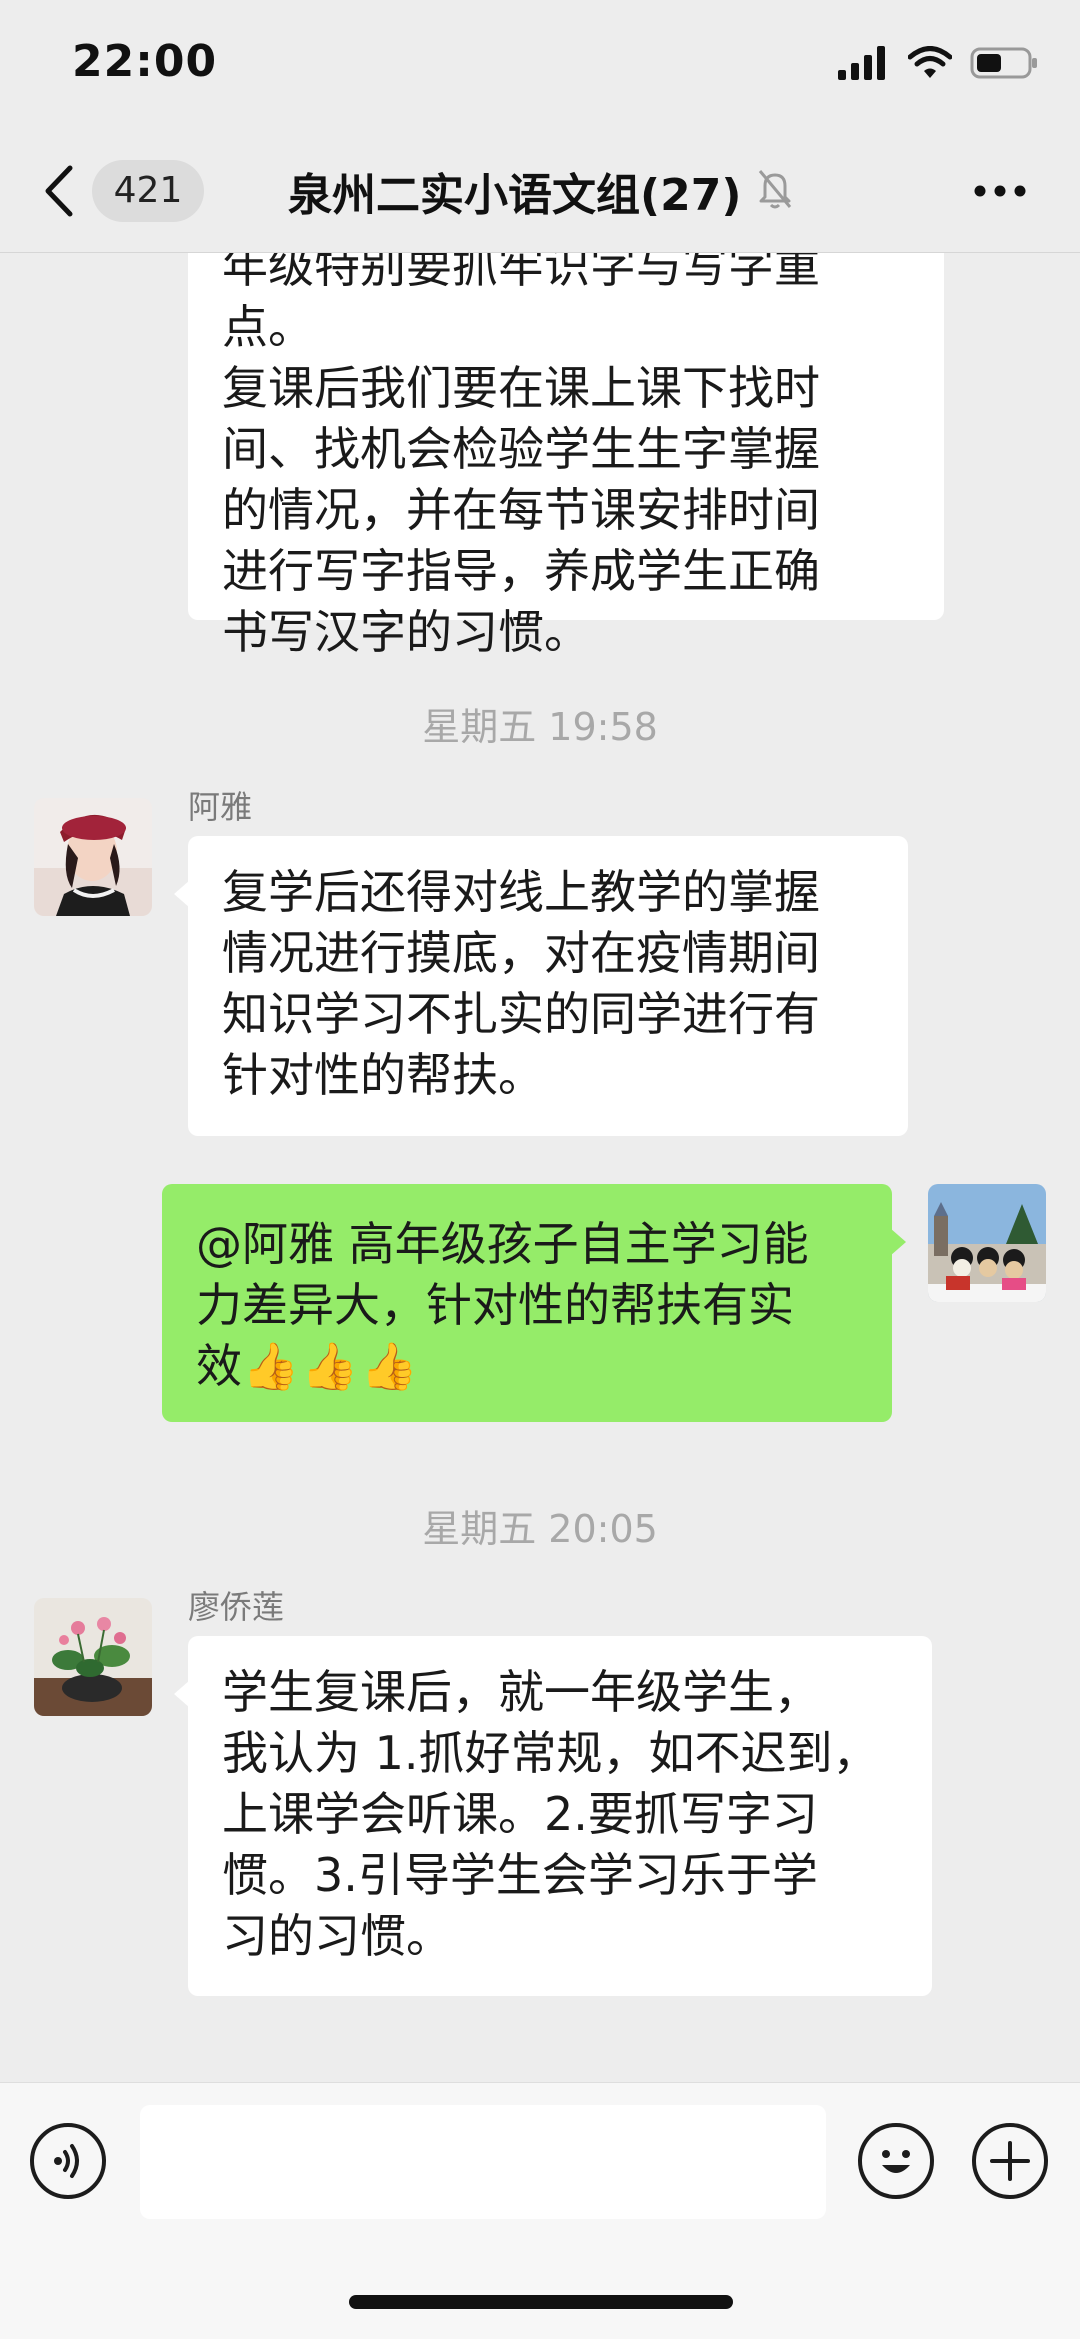 This screenshot has width=1080, height=2339. Describe the element at coordinates (540, 727) in the screenshot. I see `timestamp: 星期五 19:58` at that location.